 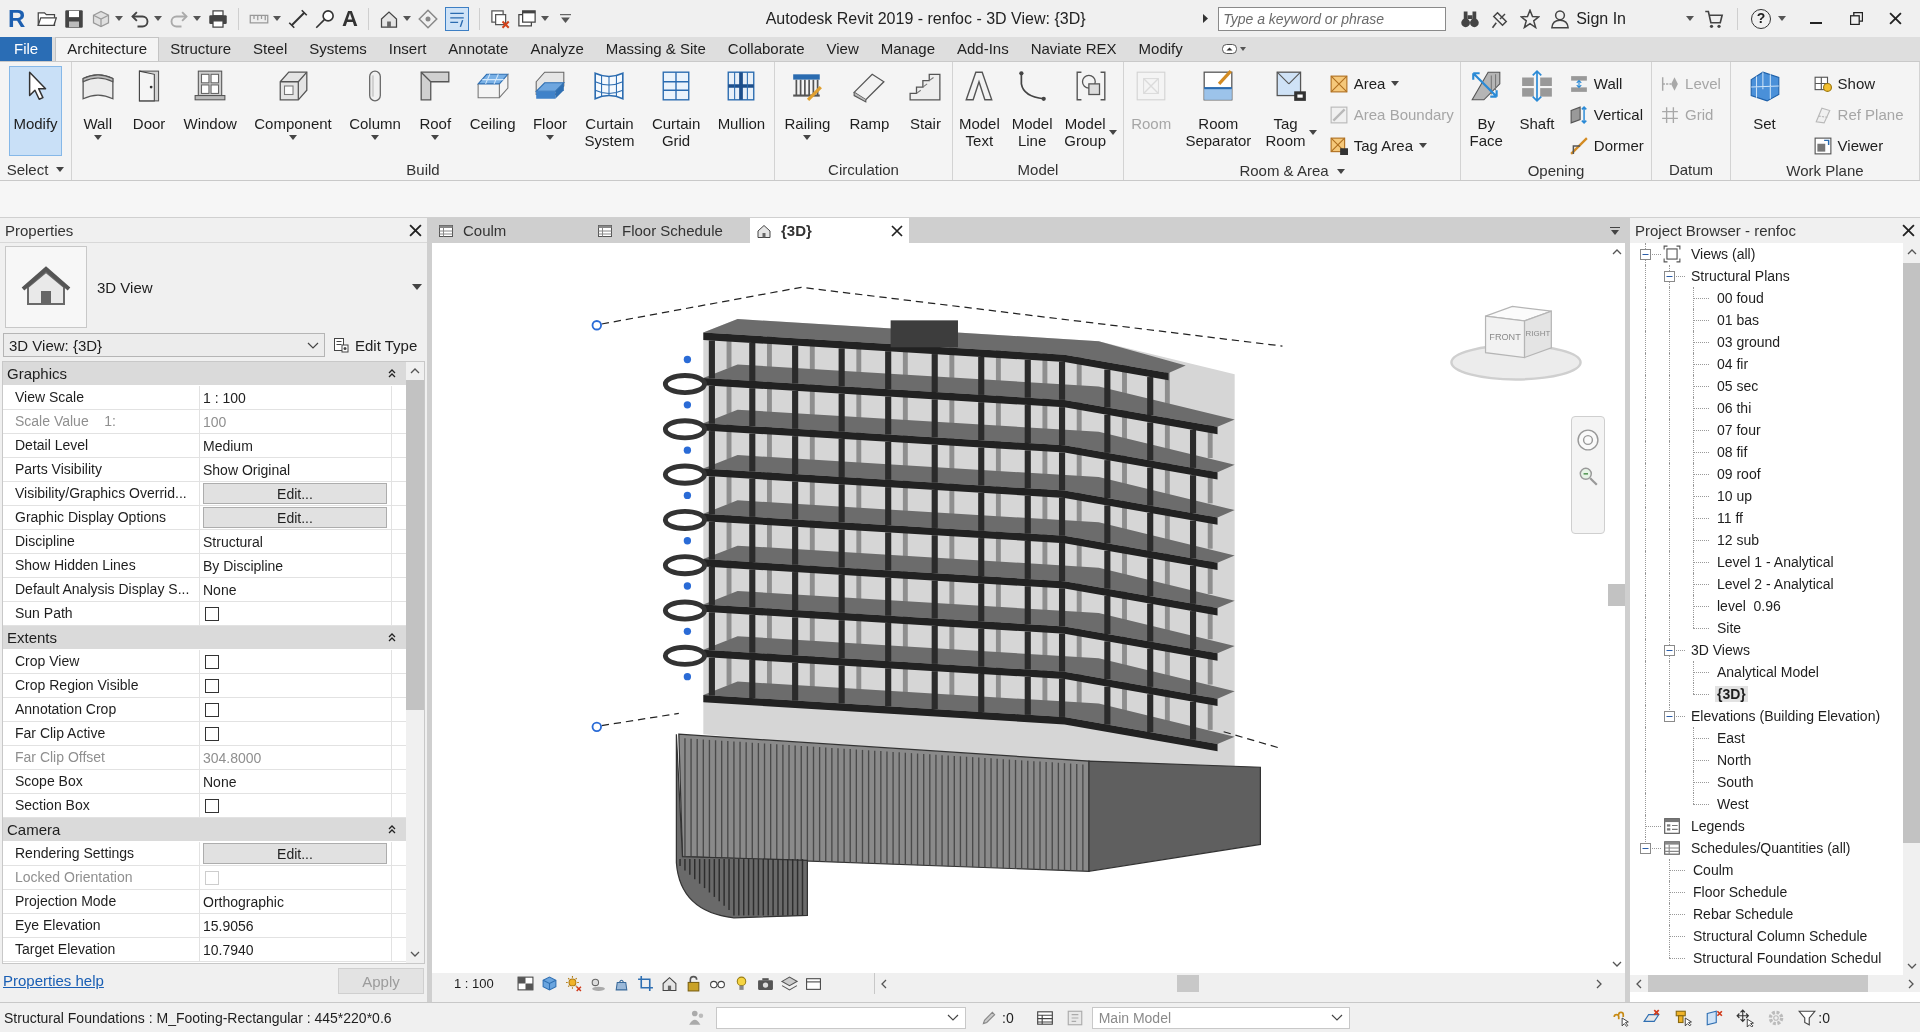 What do you see at coordinates (1730, 518) in the screenshot?
I see `tree-item: 11 ff` at bounding box center [1730, 518].